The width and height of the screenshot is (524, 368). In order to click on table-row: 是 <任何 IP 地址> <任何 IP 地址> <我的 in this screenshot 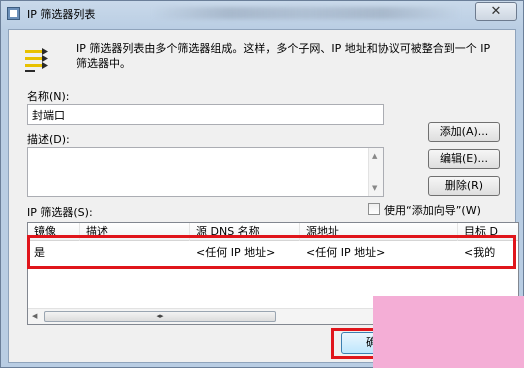, I will do `click(273, 253)`.